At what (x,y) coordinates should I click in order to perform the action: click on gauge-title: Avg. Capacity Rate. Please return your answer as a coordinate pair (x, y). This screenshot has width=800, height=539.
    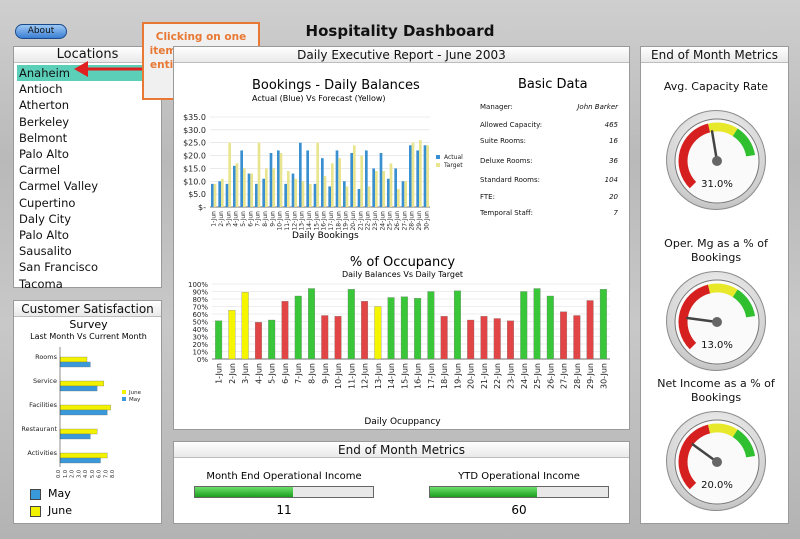
    Looking at the image, I should click on (716, 86).